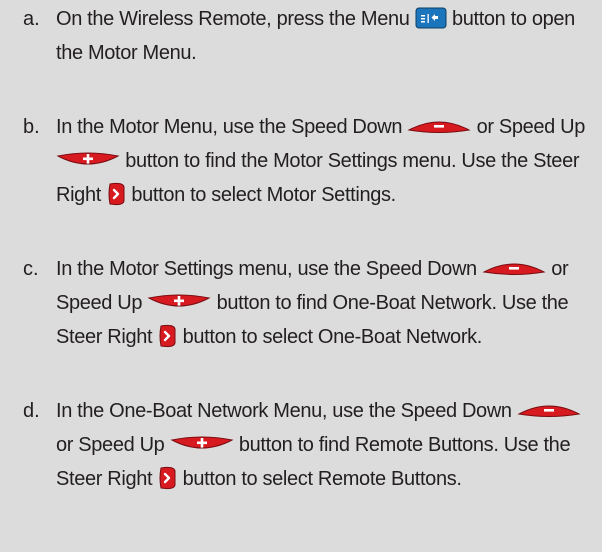 The width and height of the screenshot is (602, 552). What do you see at coordinates (319, 479) in the screenshot?
I see `step-text-segment: button to select Remote Buttons.` at bounding box center [319, 479].